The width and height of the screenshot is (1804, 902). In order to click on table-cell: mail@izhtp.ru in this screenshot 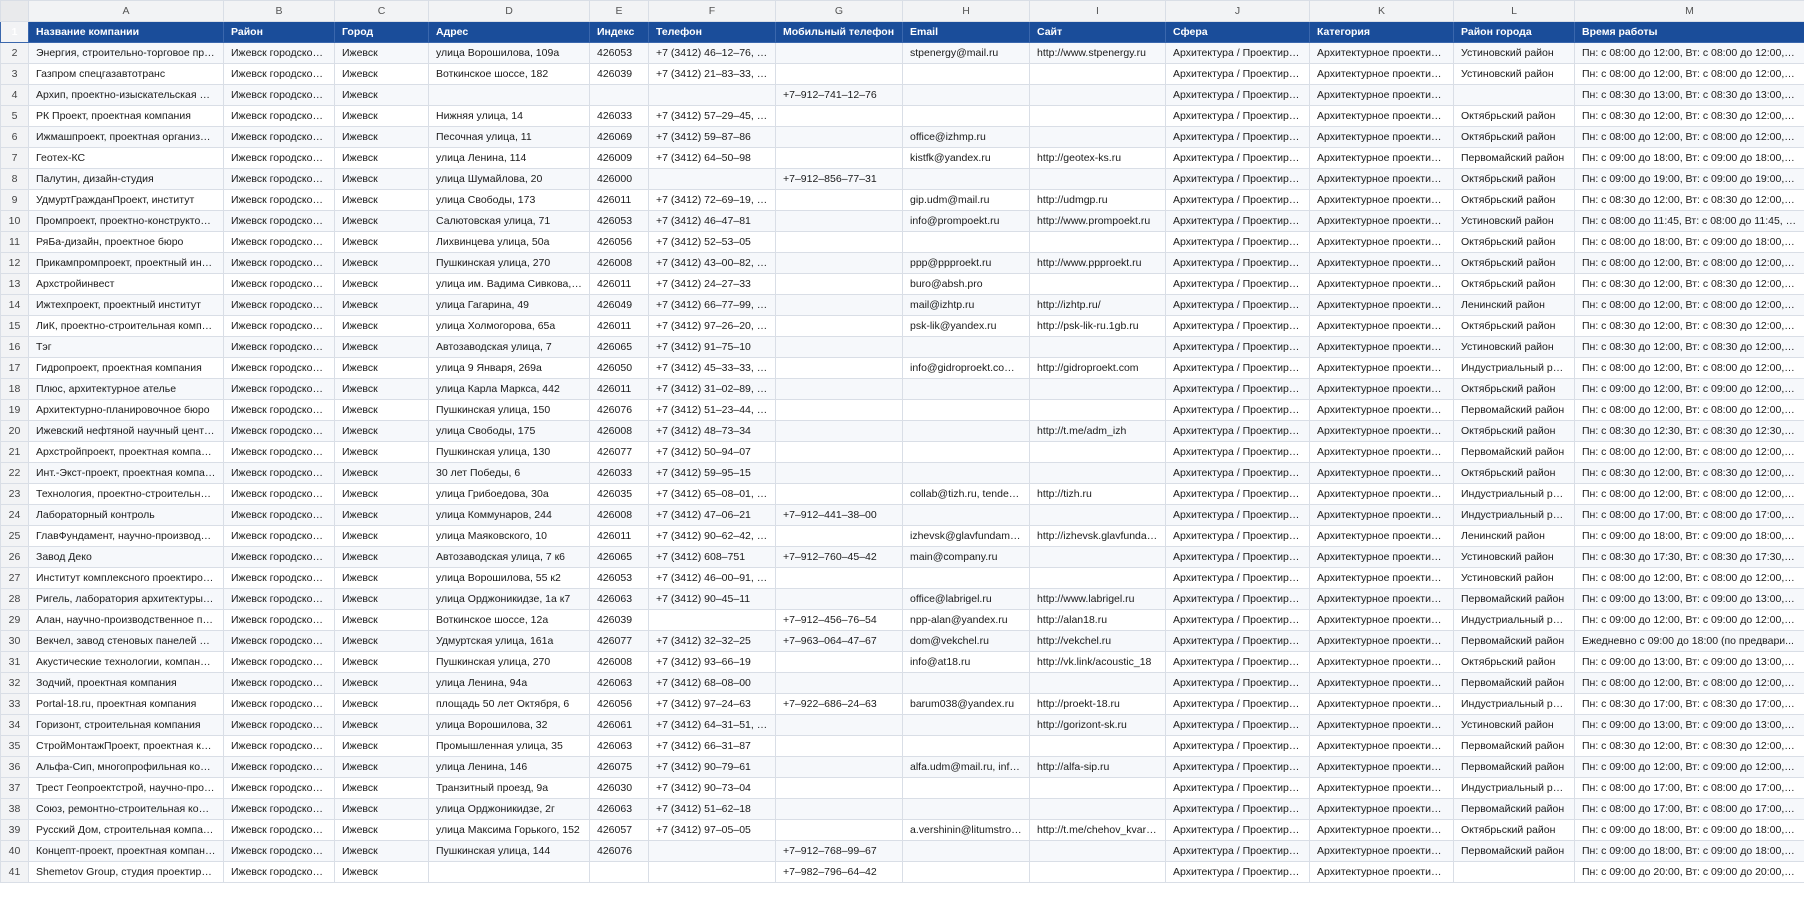, I will do `click(966, 305)`.